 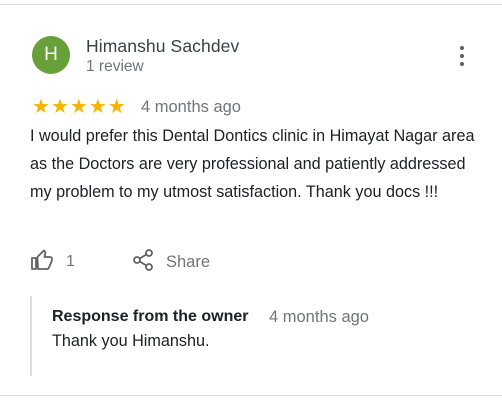 What do you see at coordinates (162, 46) in the screenshot?
I see `reviewer-name: Himanshu Sachdev` at bounding box center [162, 46].